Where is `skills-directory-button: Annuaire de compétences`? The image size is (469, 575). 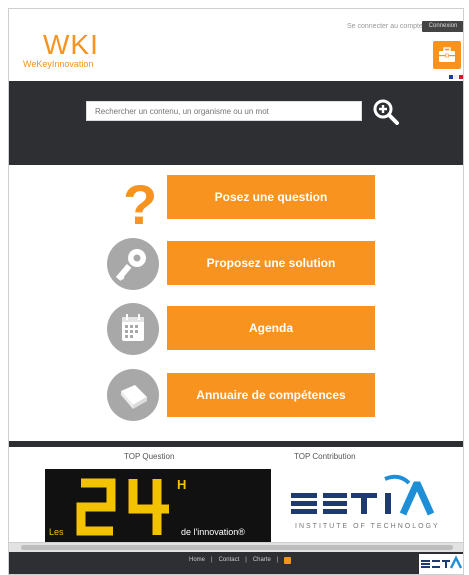
skills-directory-button: Annuaire de compétences is located at coordinates (271, 395).